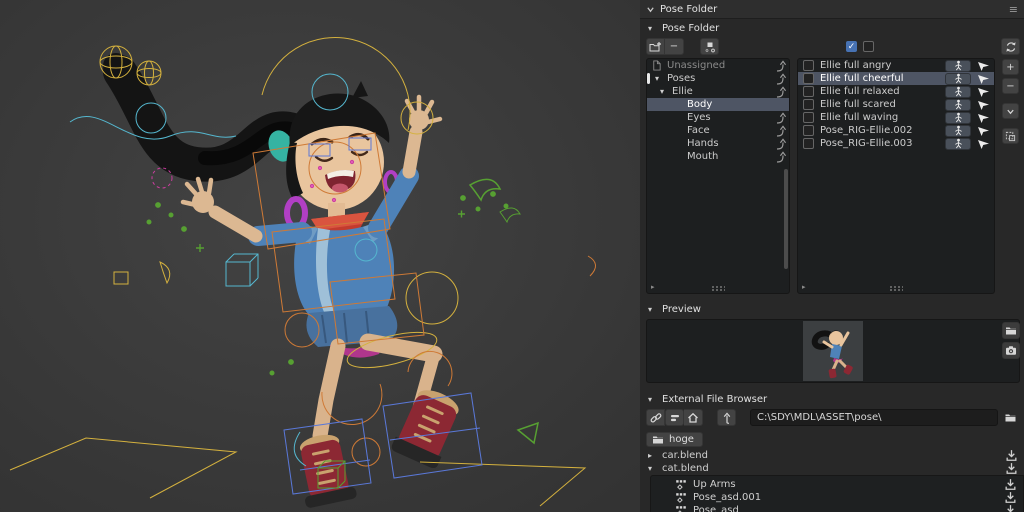 The height and width of the screenshot is (512, 1024). I want to click on thumbnail-render, so click(833, 351).